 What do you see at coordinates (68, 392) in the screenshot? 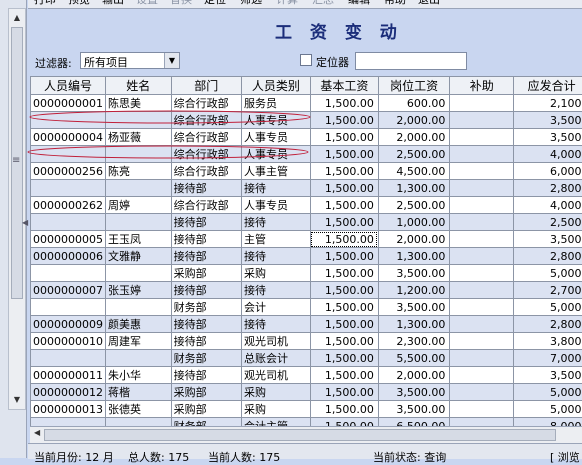
I see `table-cell: 0000000012` at bounding box center [68, 392].